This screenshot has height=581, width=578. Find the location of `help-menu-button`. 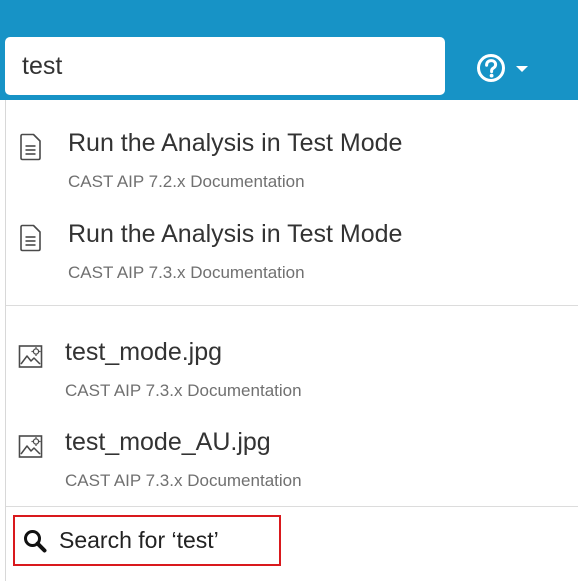

help-menu-button is located at coordinates (516, 68).